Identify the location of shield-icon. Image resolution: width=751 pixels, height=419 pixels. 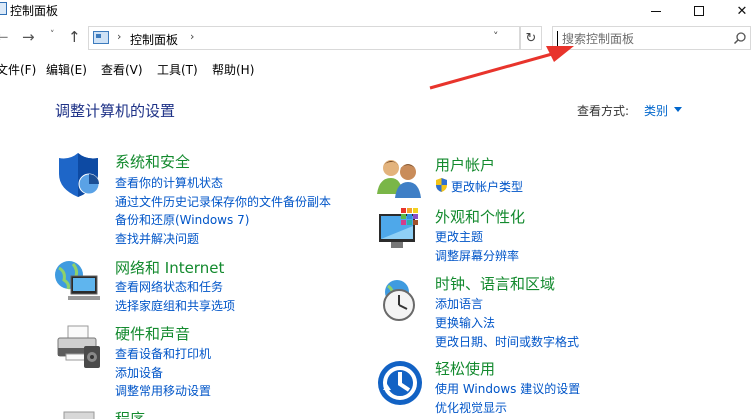
(79, 175).